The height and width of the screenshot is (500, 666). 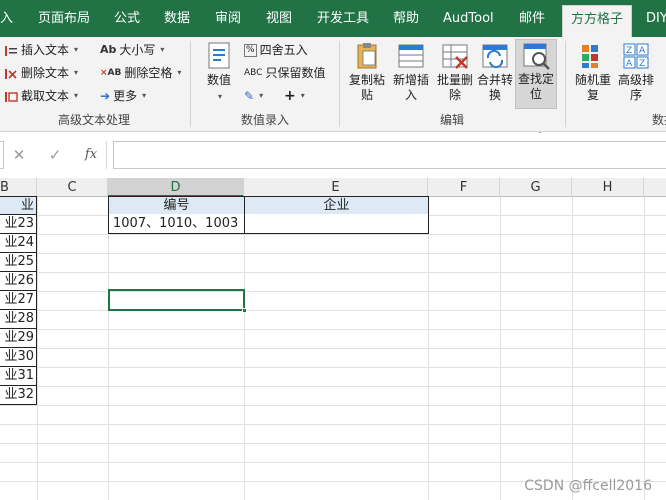 I want to click on keep-value-button: ABC 只保留数值, so click(x=284, y=73).